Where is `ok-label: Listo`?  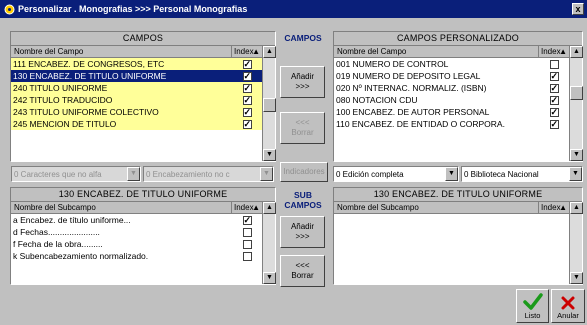 ok-label: Listo is located at coordinates (532, 315).